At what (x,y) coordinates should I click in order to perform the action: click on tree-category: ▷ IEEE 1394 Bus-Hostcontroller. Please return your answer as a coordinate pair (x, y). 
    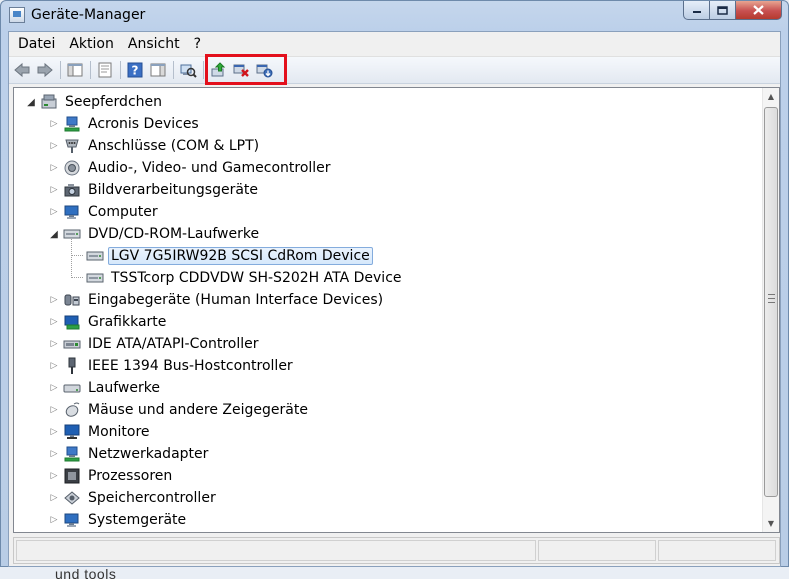
    Looking at the image, I should click on (171, 366).